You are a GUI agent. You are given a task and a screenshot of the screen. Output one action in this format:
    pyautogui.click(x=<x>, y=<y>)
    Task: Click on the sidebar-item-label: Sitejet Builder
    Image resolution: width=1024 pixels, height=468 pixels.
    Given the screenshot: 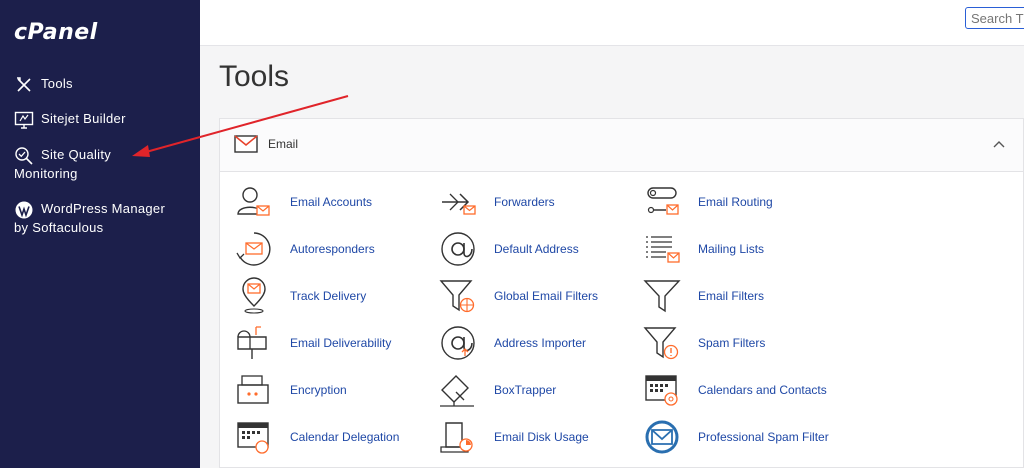 What is the action you would take?
    pyautogui.click(x=83, y=118)
    